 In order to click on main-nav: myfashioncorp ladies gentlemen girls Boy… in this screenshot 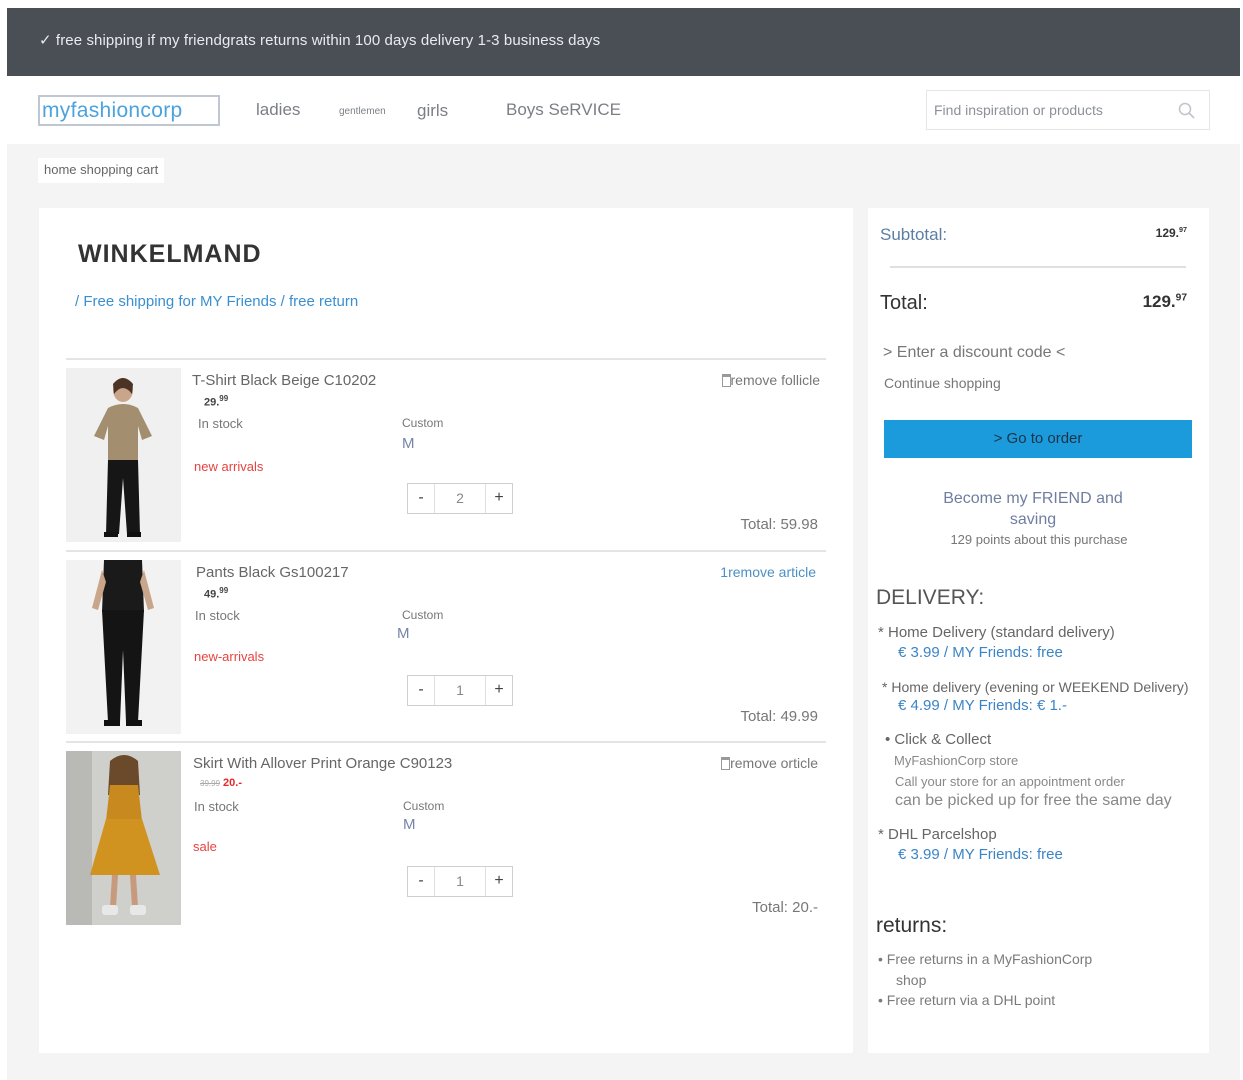, I will do `click(623, 110)`.